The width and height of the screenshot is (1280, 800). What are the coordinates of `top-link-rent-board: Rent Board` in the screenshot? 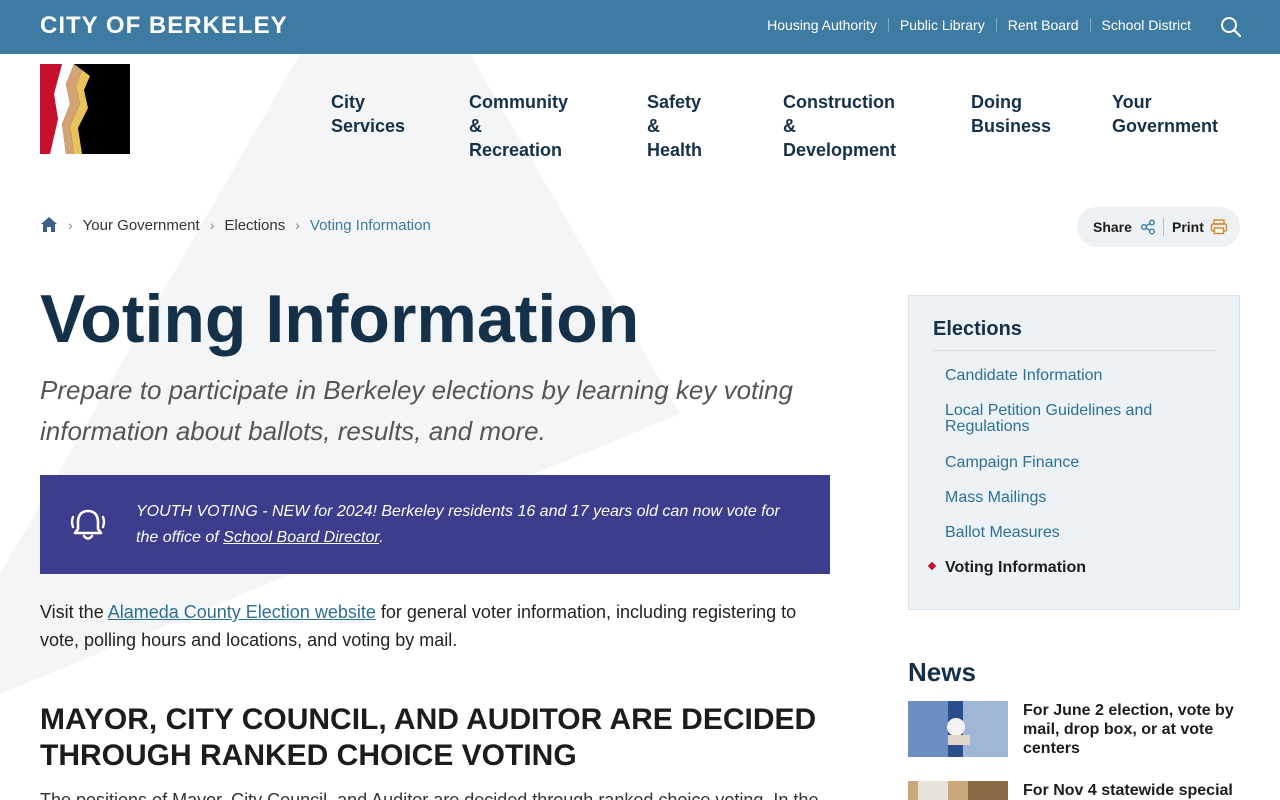 It's located at (1043, 25).